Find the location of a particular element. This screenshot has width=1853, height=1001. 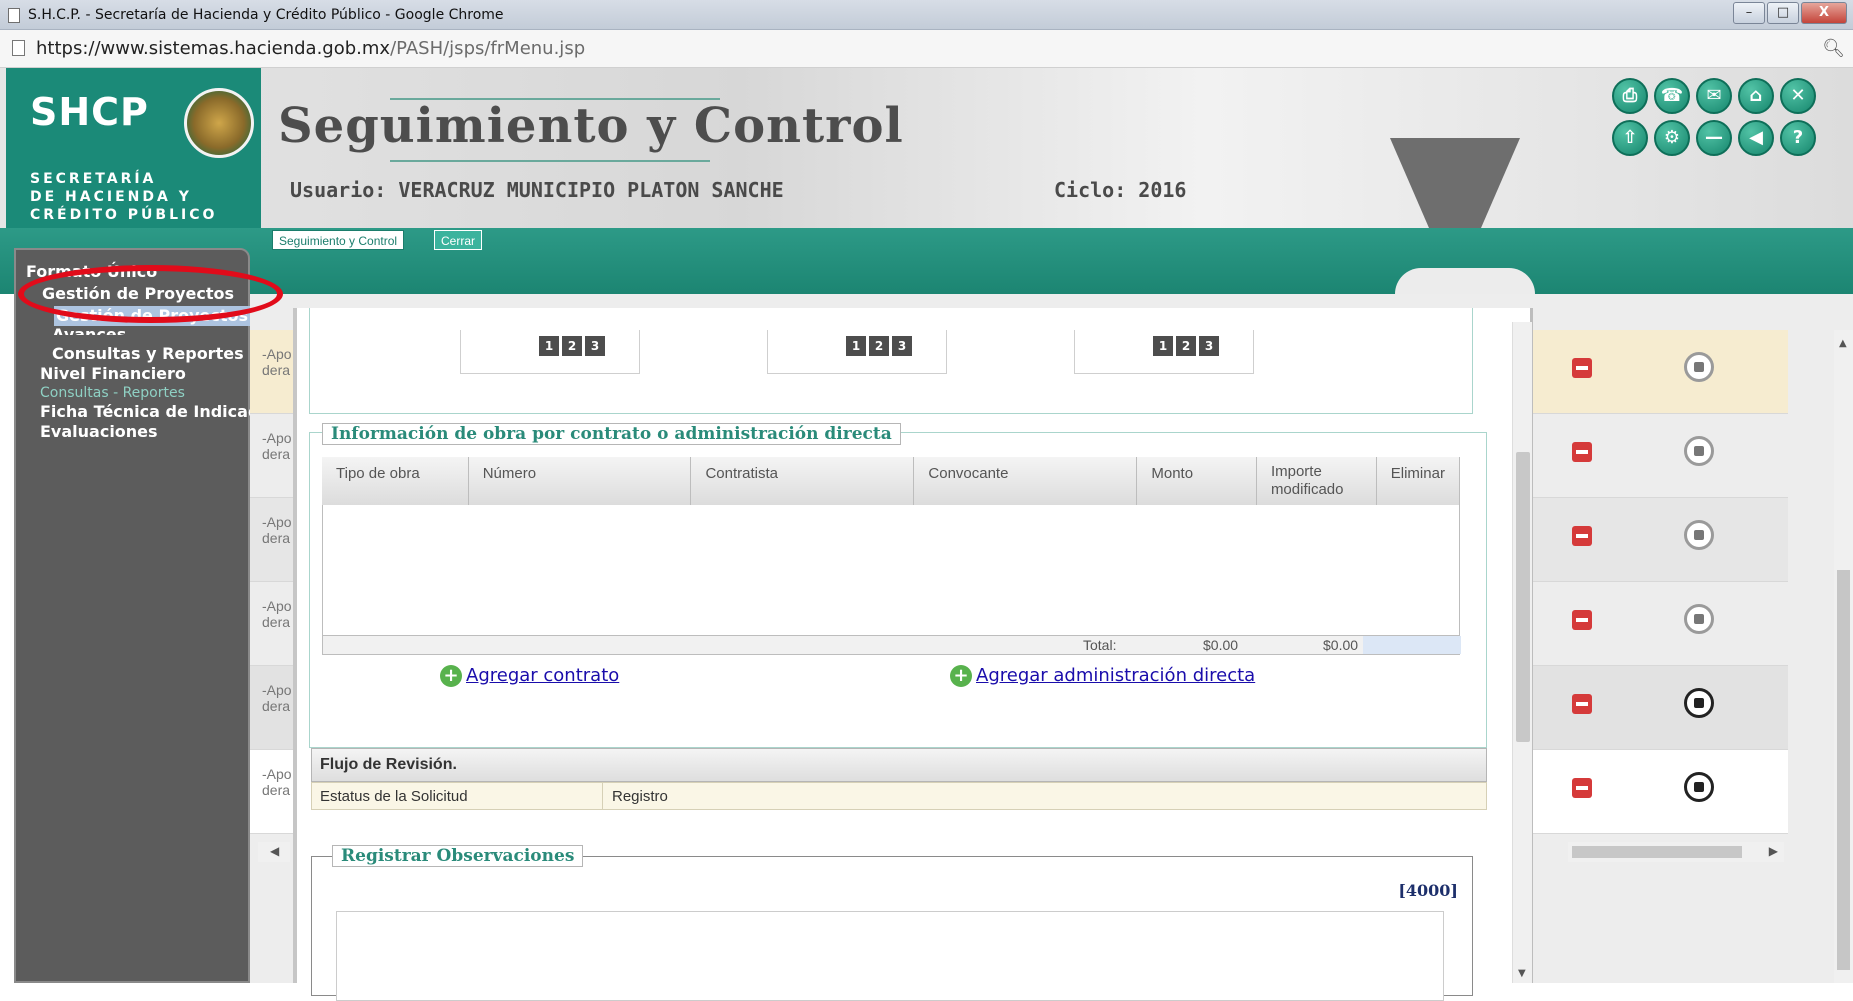

maximize-button: □ is located at coordinates (1783, 13).